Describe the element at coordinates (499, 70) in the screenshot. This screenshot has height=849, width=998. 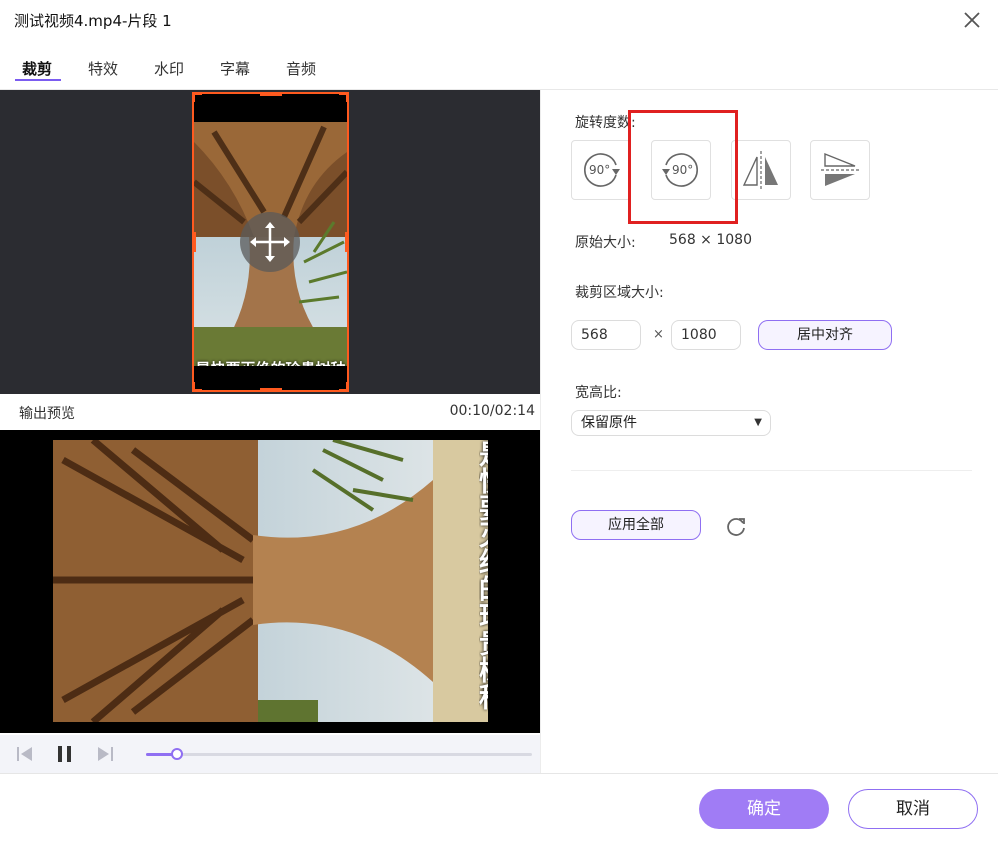
I see `tab-bar: 裁剪 特效 水印 字幕 音频` at that location.